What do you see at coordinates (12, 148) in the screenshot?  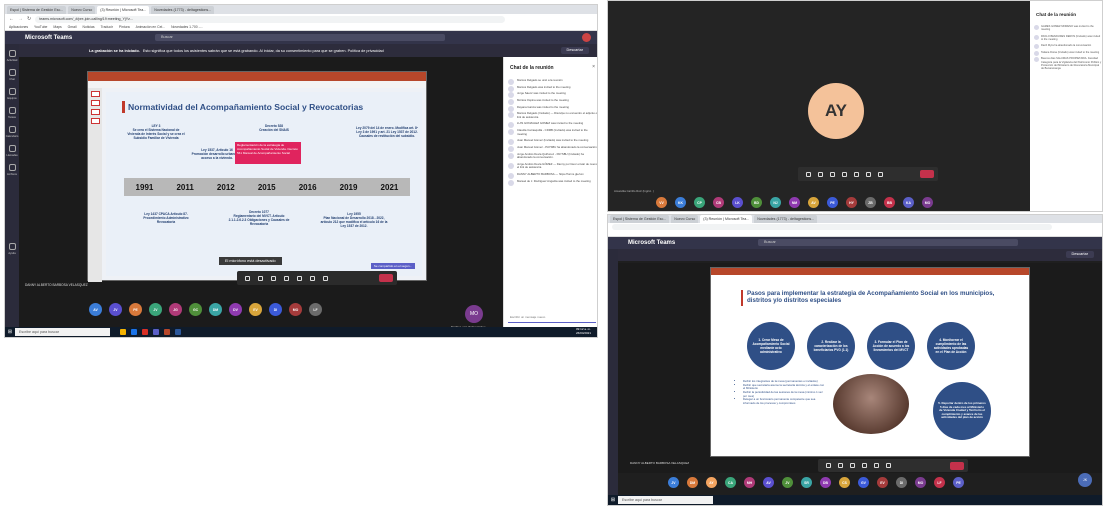 I see `calls-icon` at bounding box center [12, 148].